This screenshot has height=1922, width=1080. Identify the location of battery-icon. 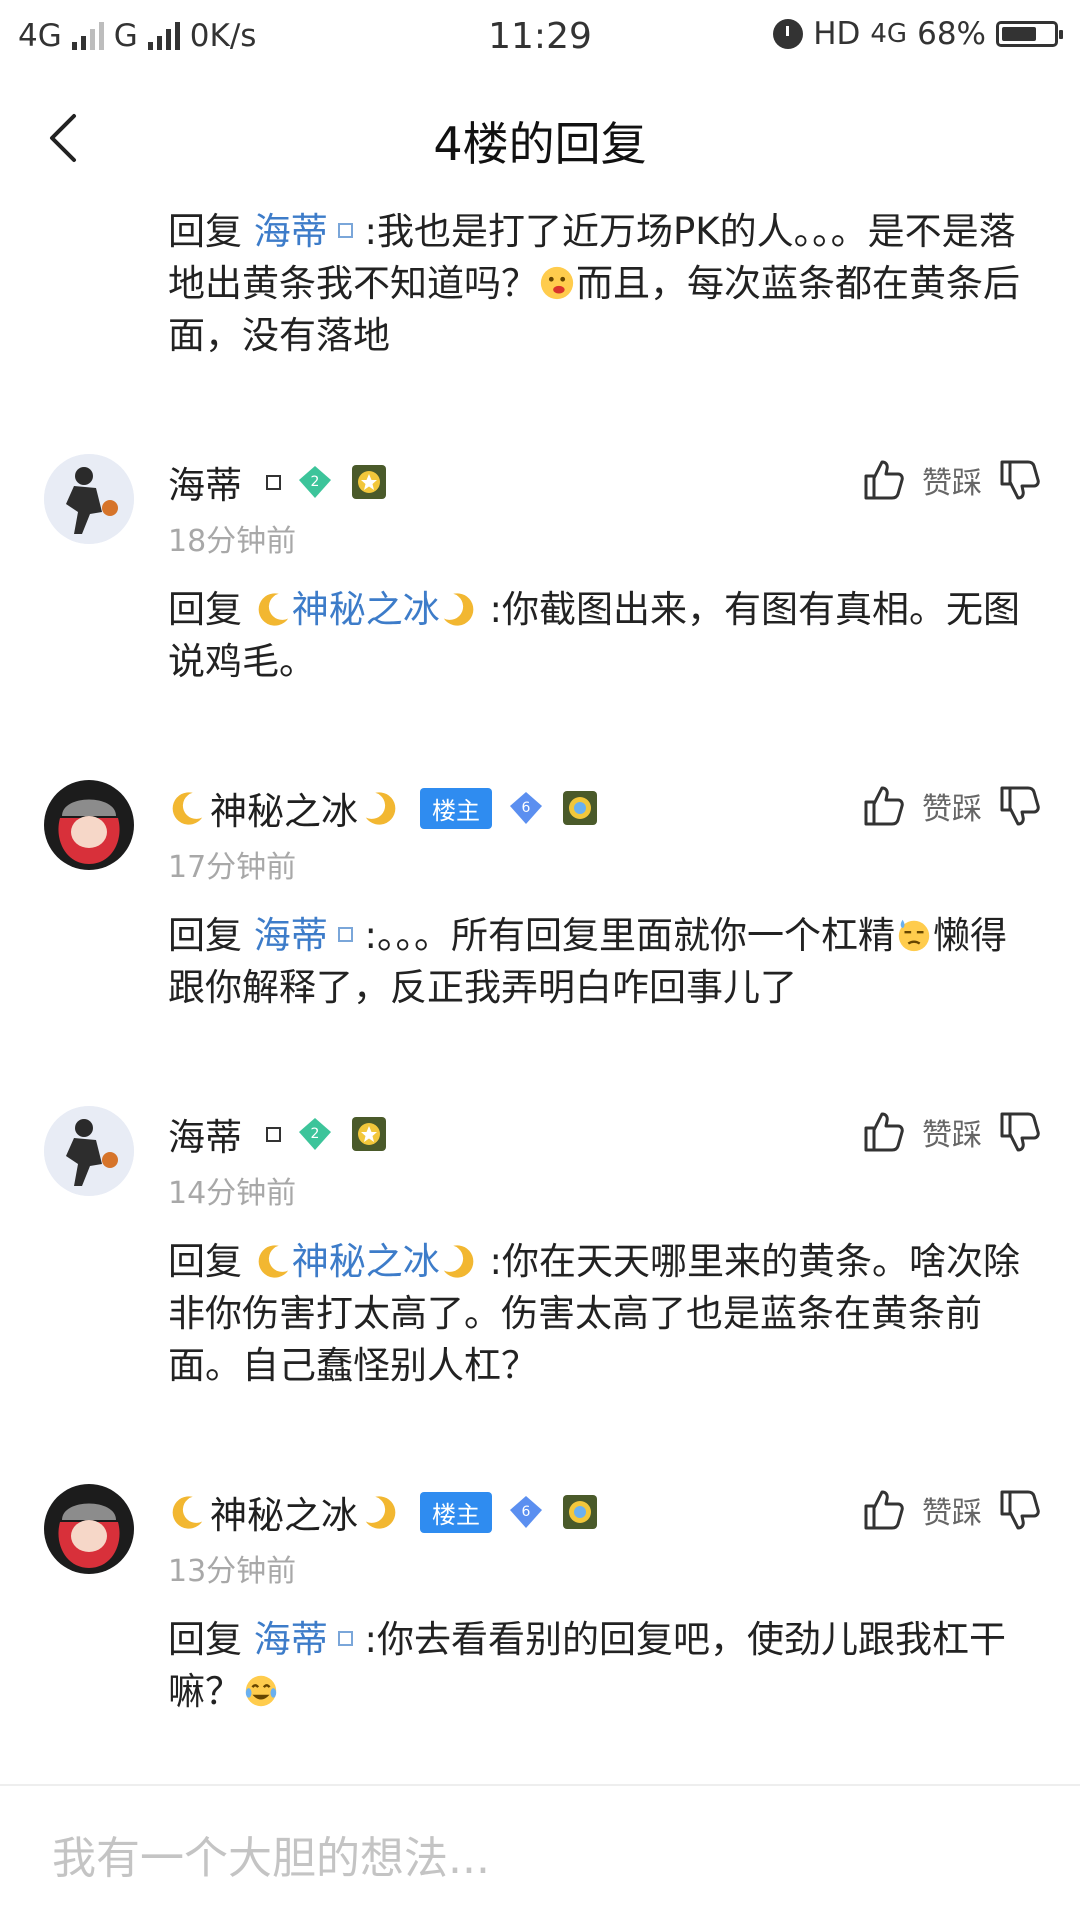
(1029, 34).